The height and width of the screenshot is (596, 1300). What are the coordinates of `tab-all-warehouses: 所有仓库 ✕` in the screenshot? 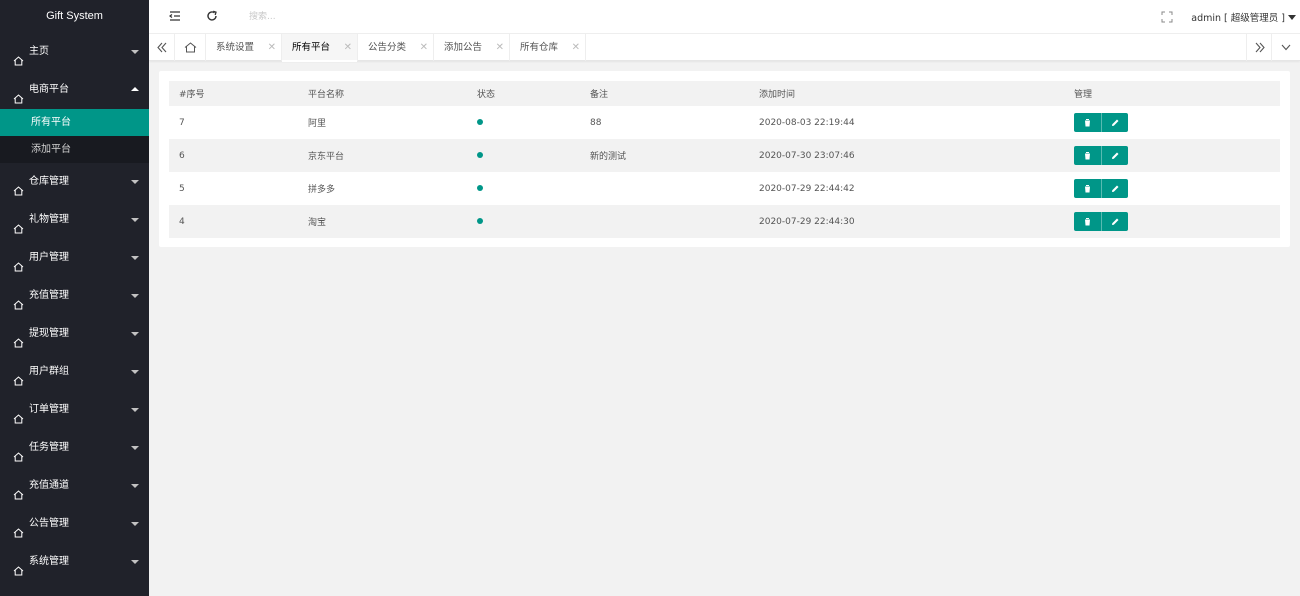 It's located at (548, 47).